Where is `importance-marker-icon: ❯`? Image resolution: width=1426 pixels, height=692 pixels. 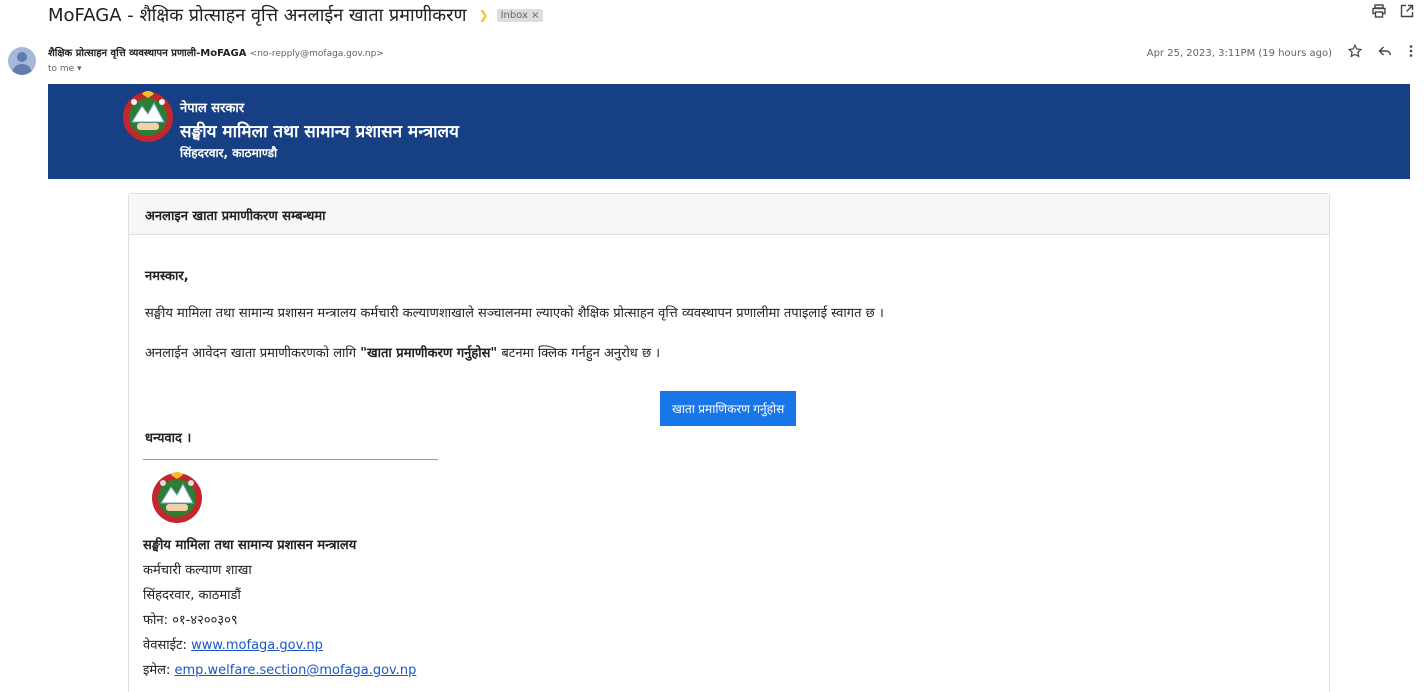
importance-marker-icon: ❯ is located at coordinates (484, 15).